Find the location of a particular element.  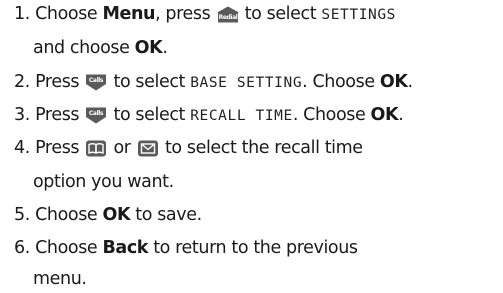

step-text: menu. is located at coordinates (60, 279).